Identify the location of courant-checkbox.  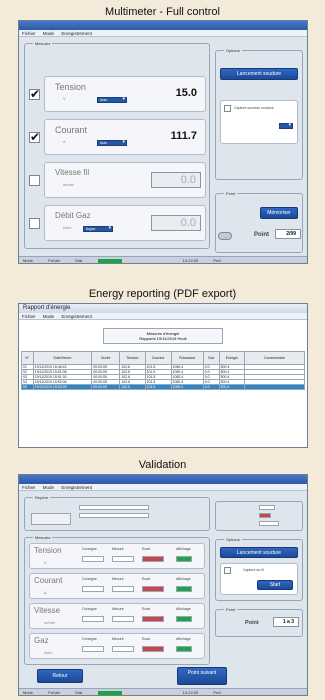
(34, 137).